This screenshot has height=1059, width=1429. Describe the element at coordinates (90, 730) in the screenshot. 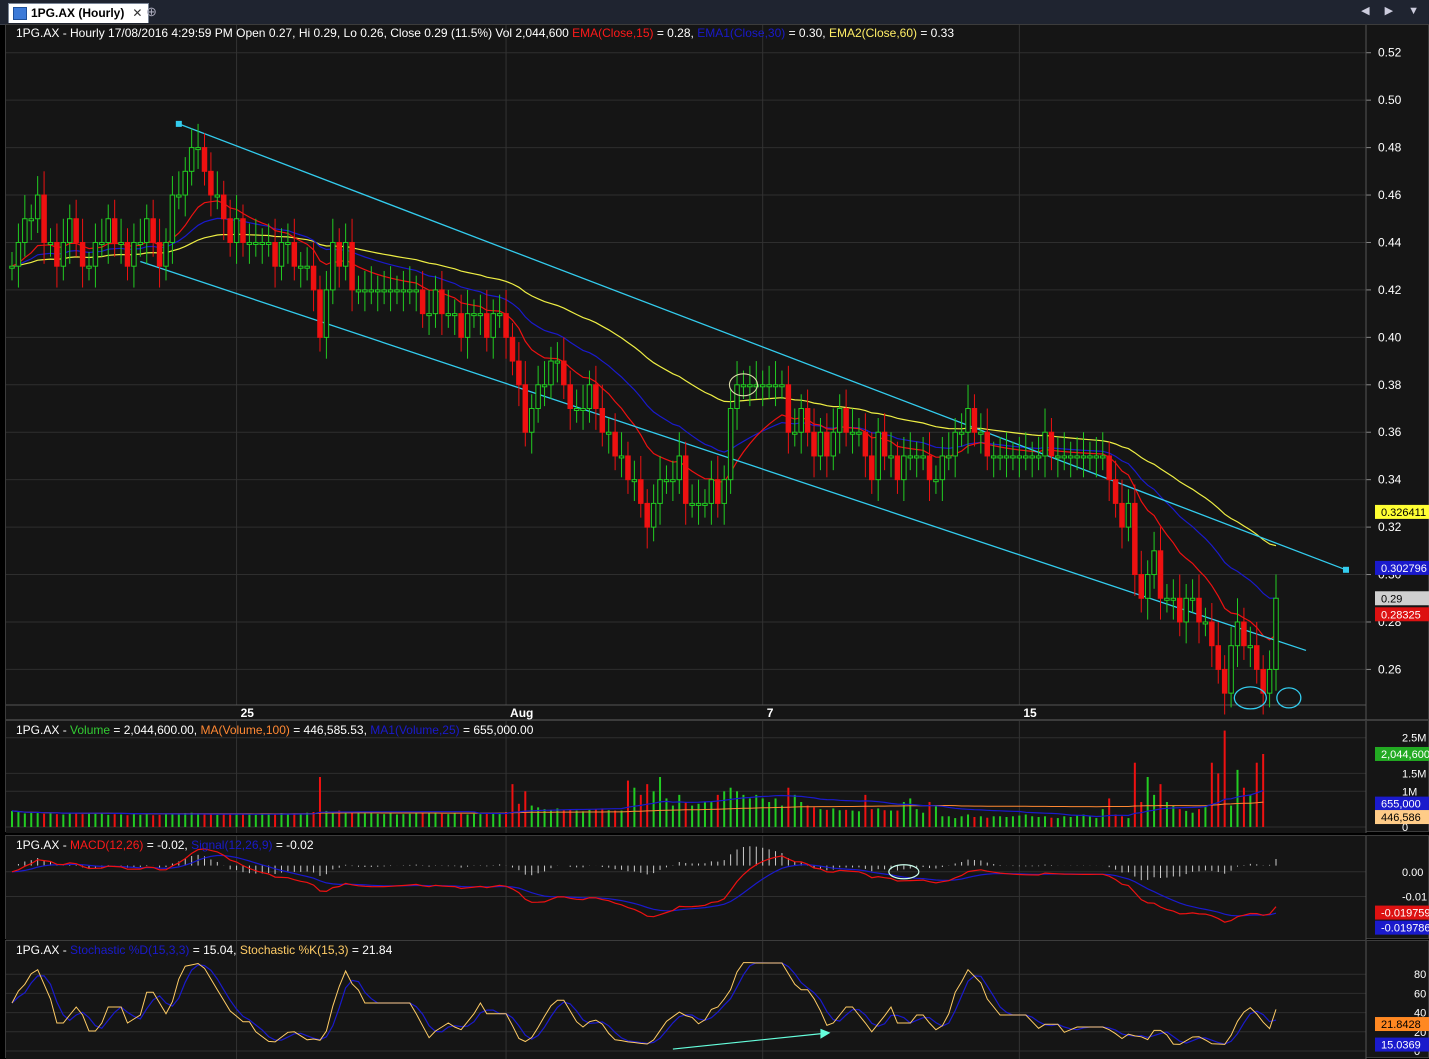

I see `volume-label: Volume` at that location.